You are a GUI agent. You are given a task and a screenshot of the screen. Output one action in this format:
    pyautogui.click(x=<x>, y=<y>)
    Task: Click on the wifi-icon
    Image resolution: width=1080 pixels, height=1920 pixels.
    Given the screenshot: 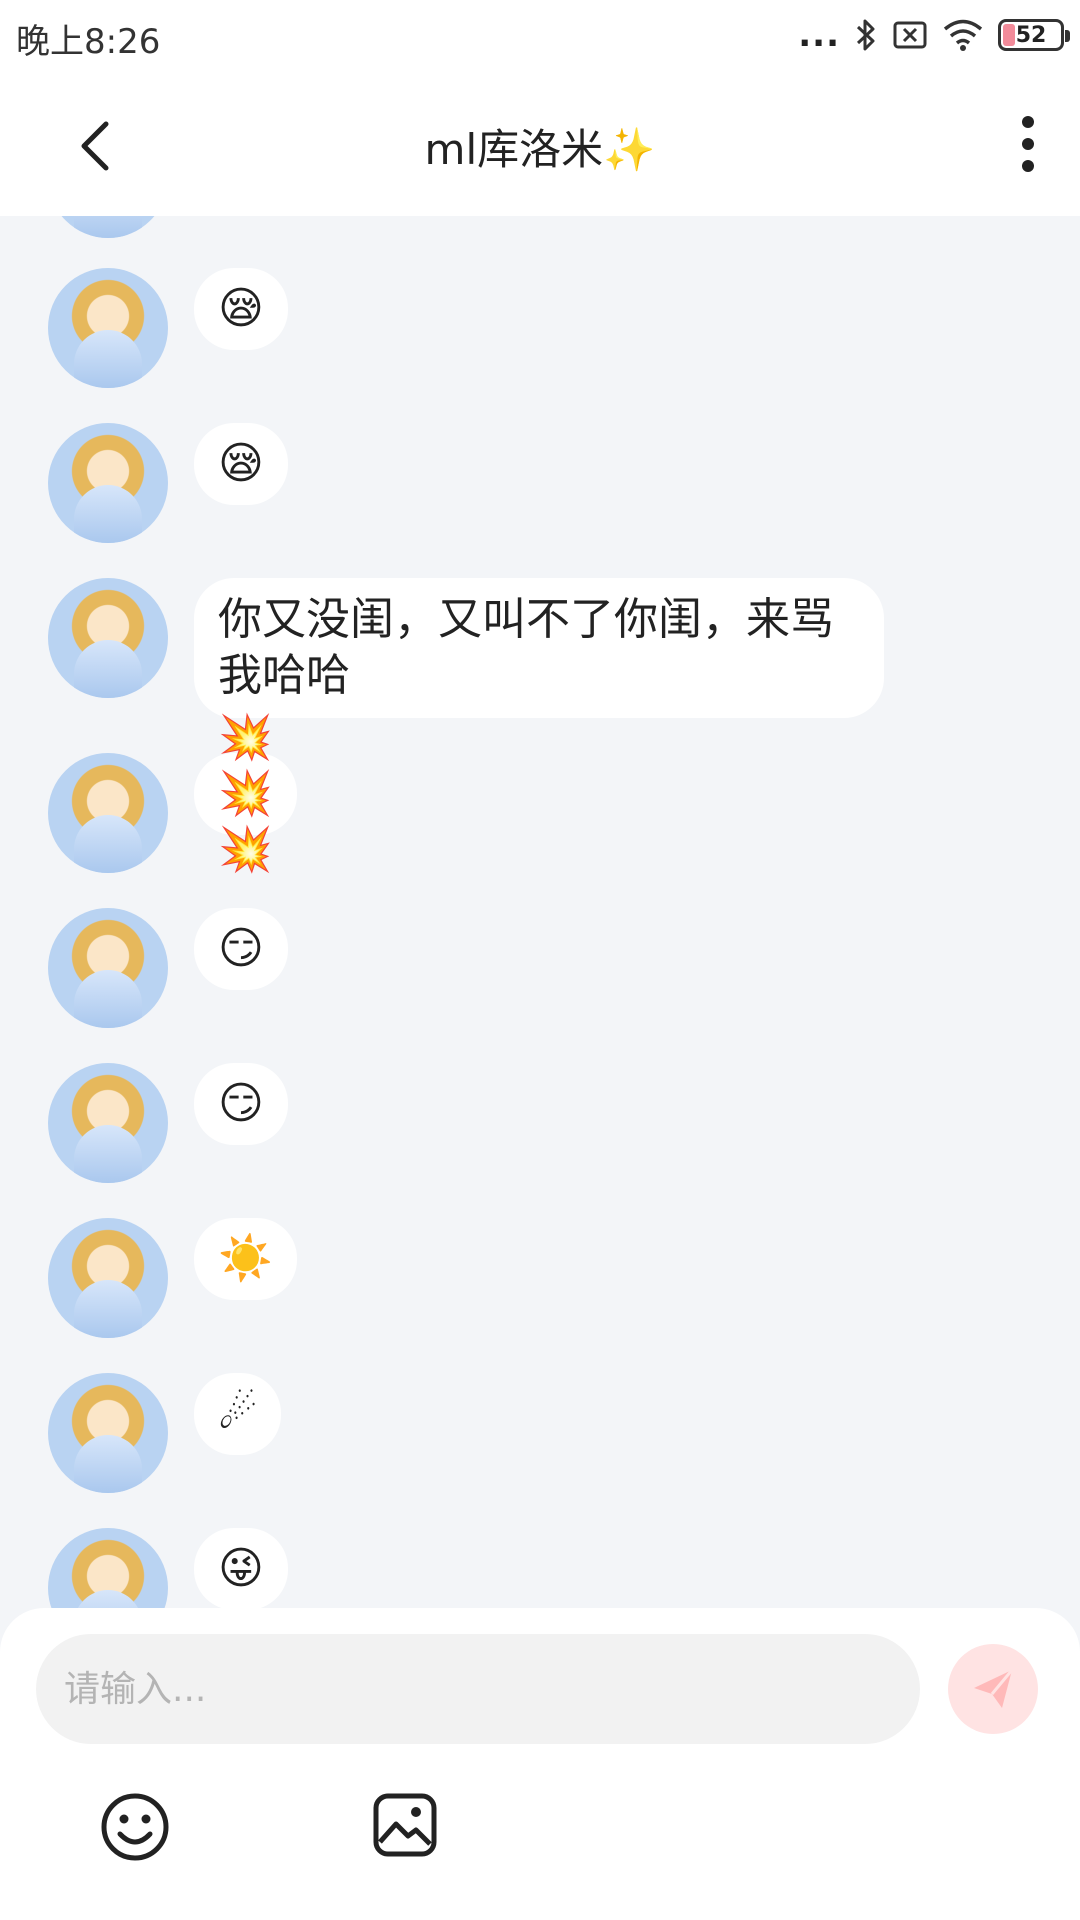 What is the action you would take?
    pyautogui.click(x=963, y=35)
    